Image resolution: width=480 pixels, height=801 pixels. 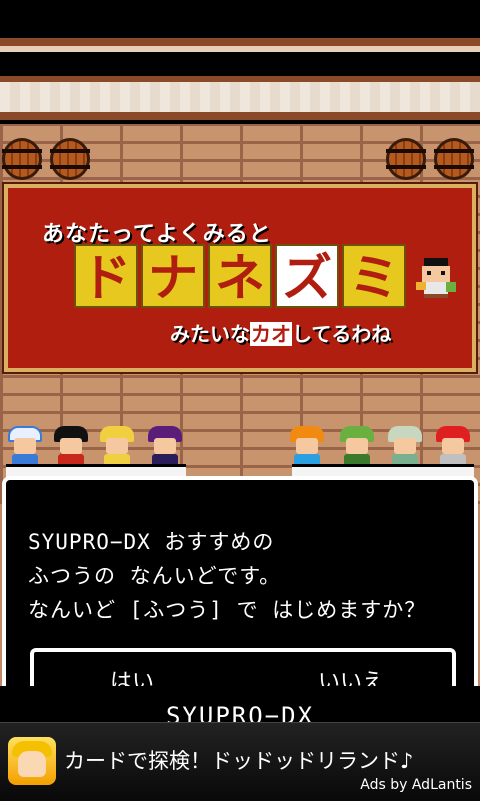 What do you see at coordinates (243, 667) in the screenshot?
I see `choice-window: はい いいえ` at bounding box center [243, 667].